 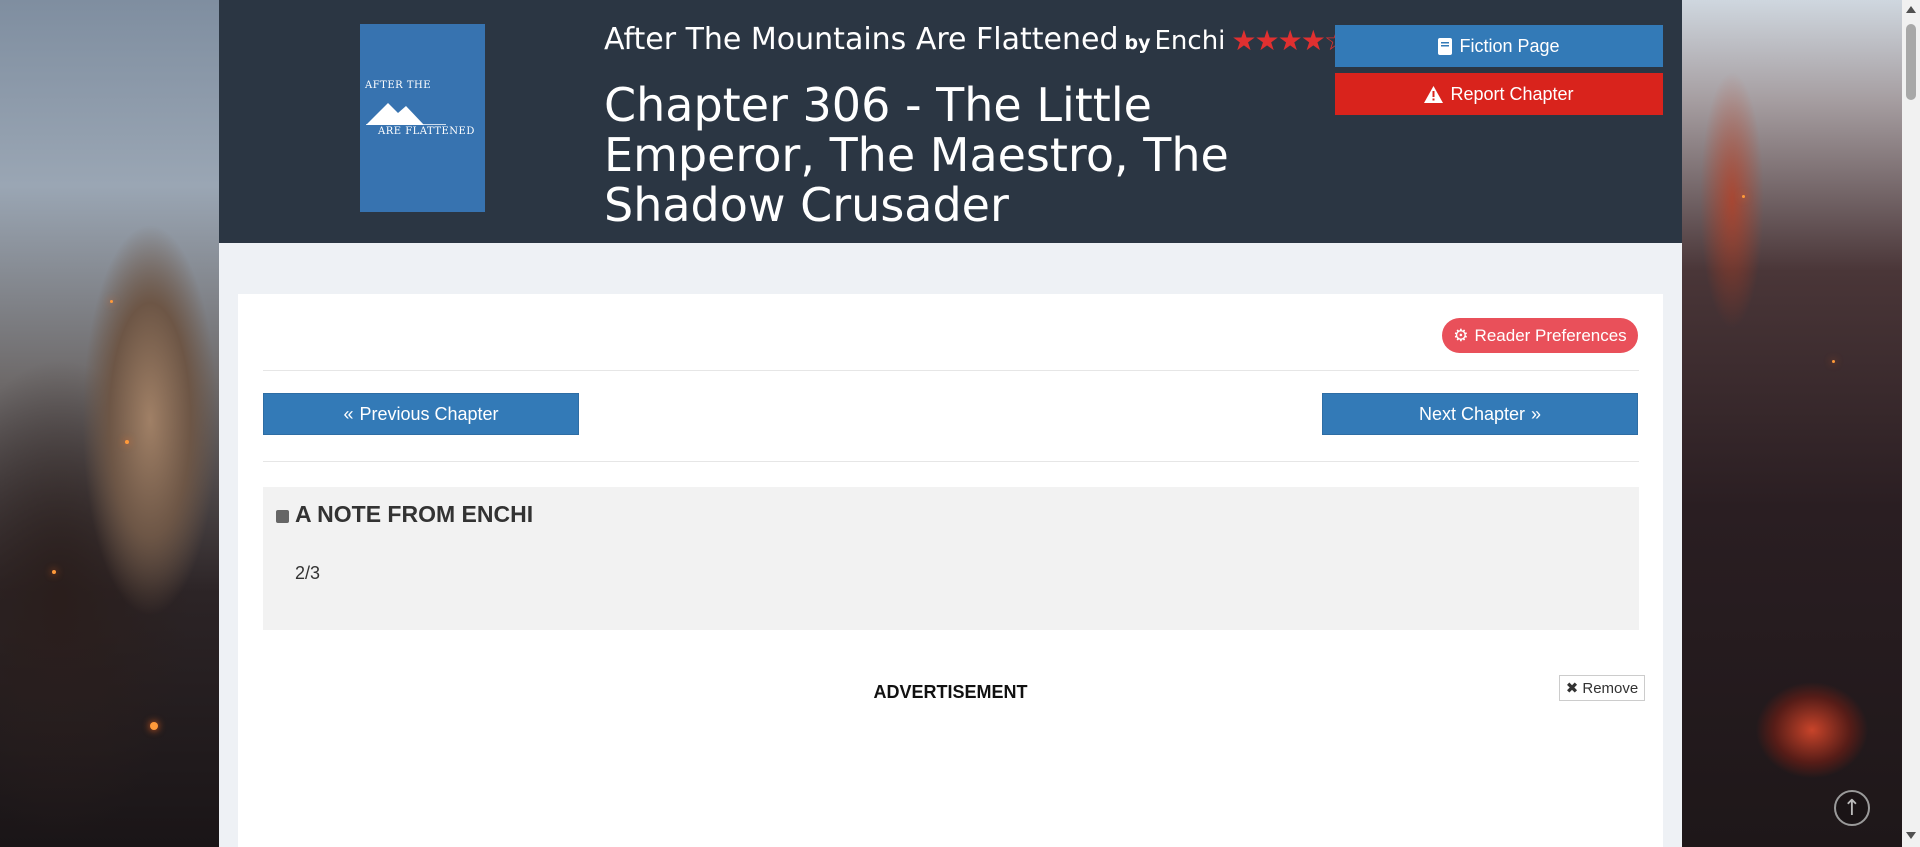 I want to click on by-label: by, so click(x=1137, y=43).